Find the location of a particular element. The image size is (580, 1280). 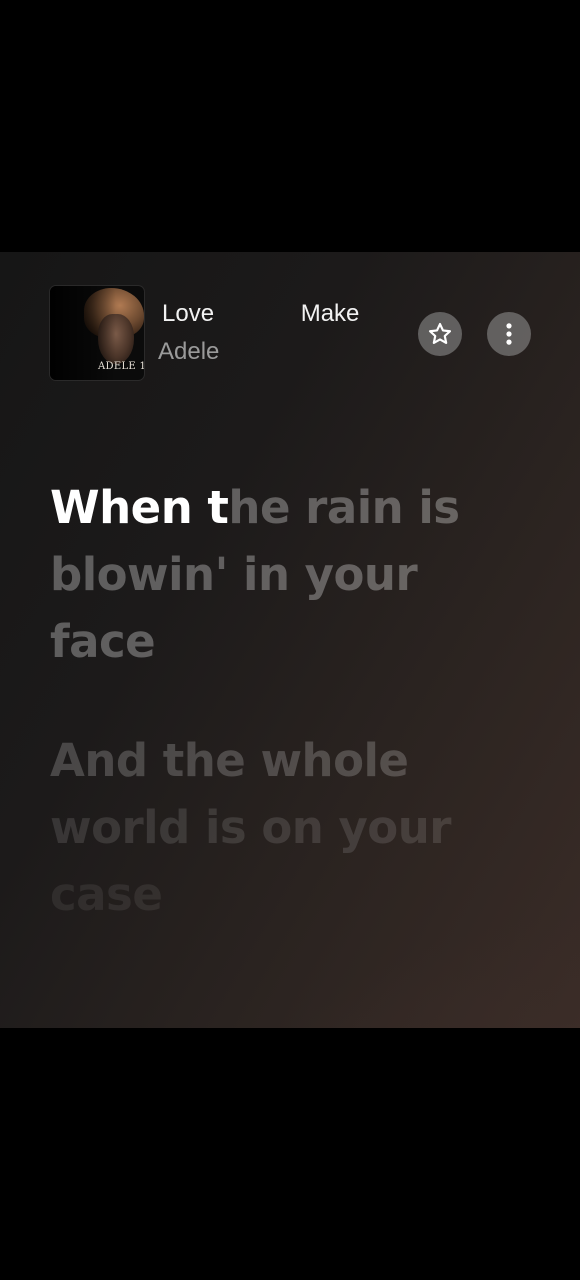

lyric-sung-part: When t is located at coordinates (139, 507).